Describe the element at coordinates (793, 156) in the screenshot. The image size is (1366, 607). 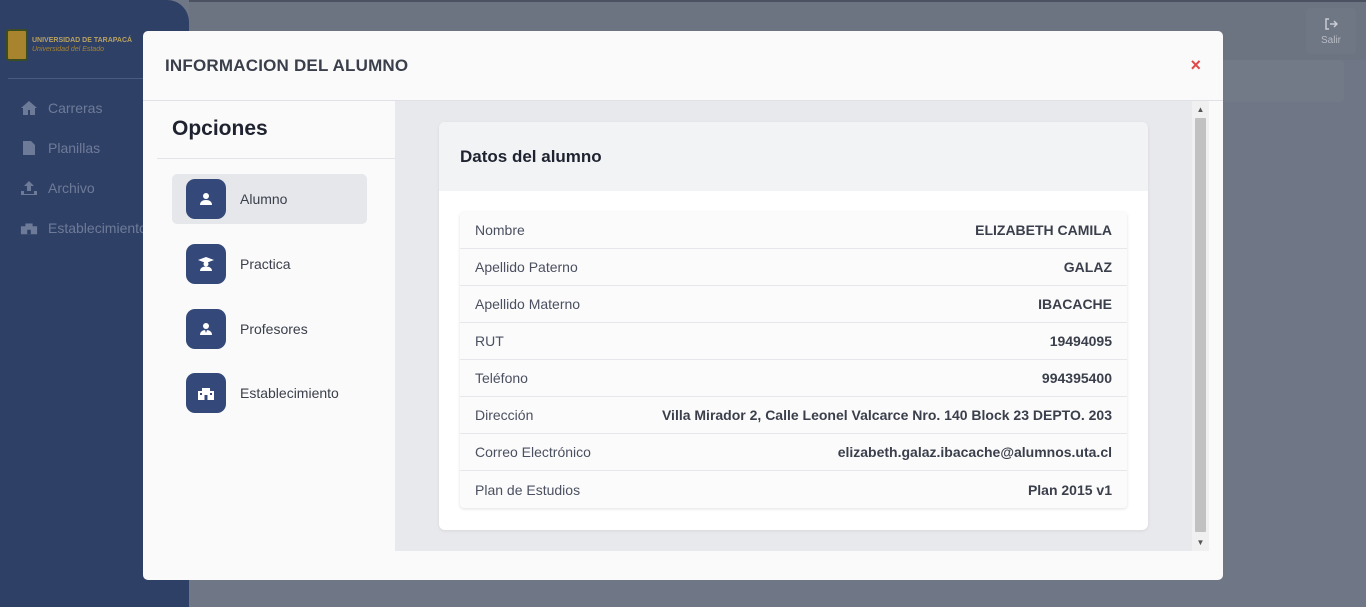
I see `card-title: Datos del alumno` at that location.